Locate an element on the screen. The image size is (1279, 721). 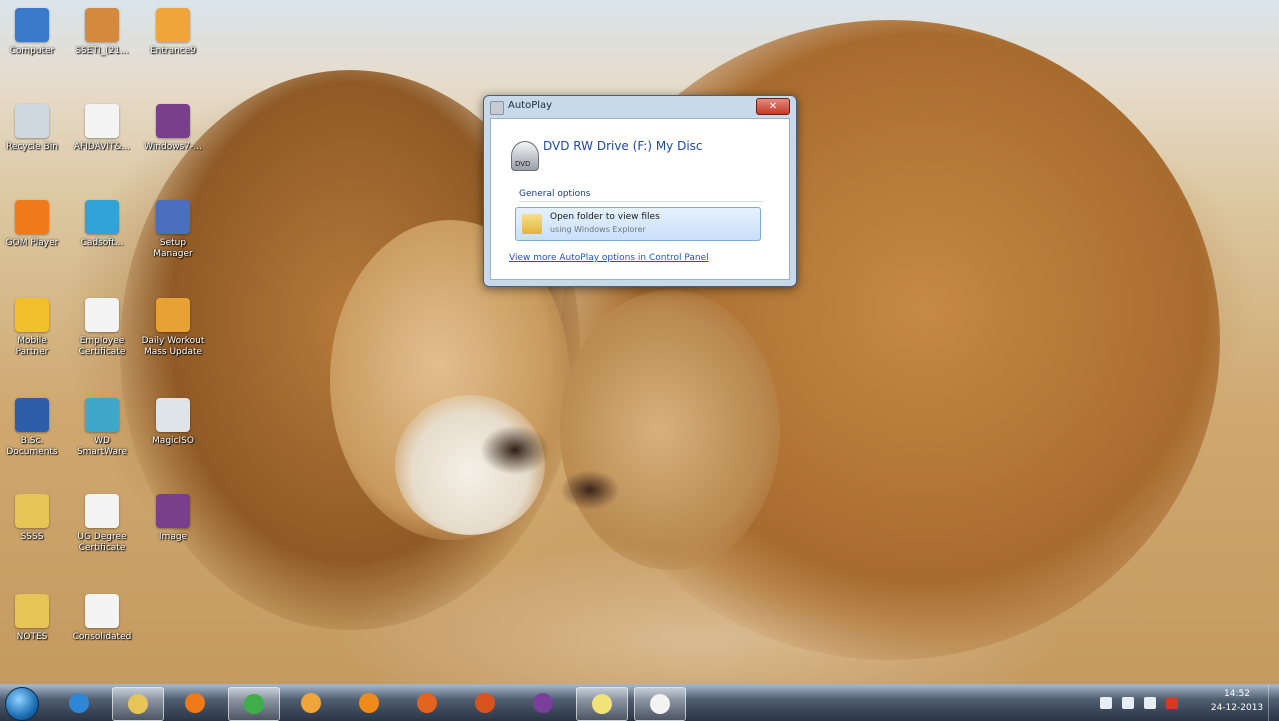
autoplay-icon is located at coordinates (497, 108).